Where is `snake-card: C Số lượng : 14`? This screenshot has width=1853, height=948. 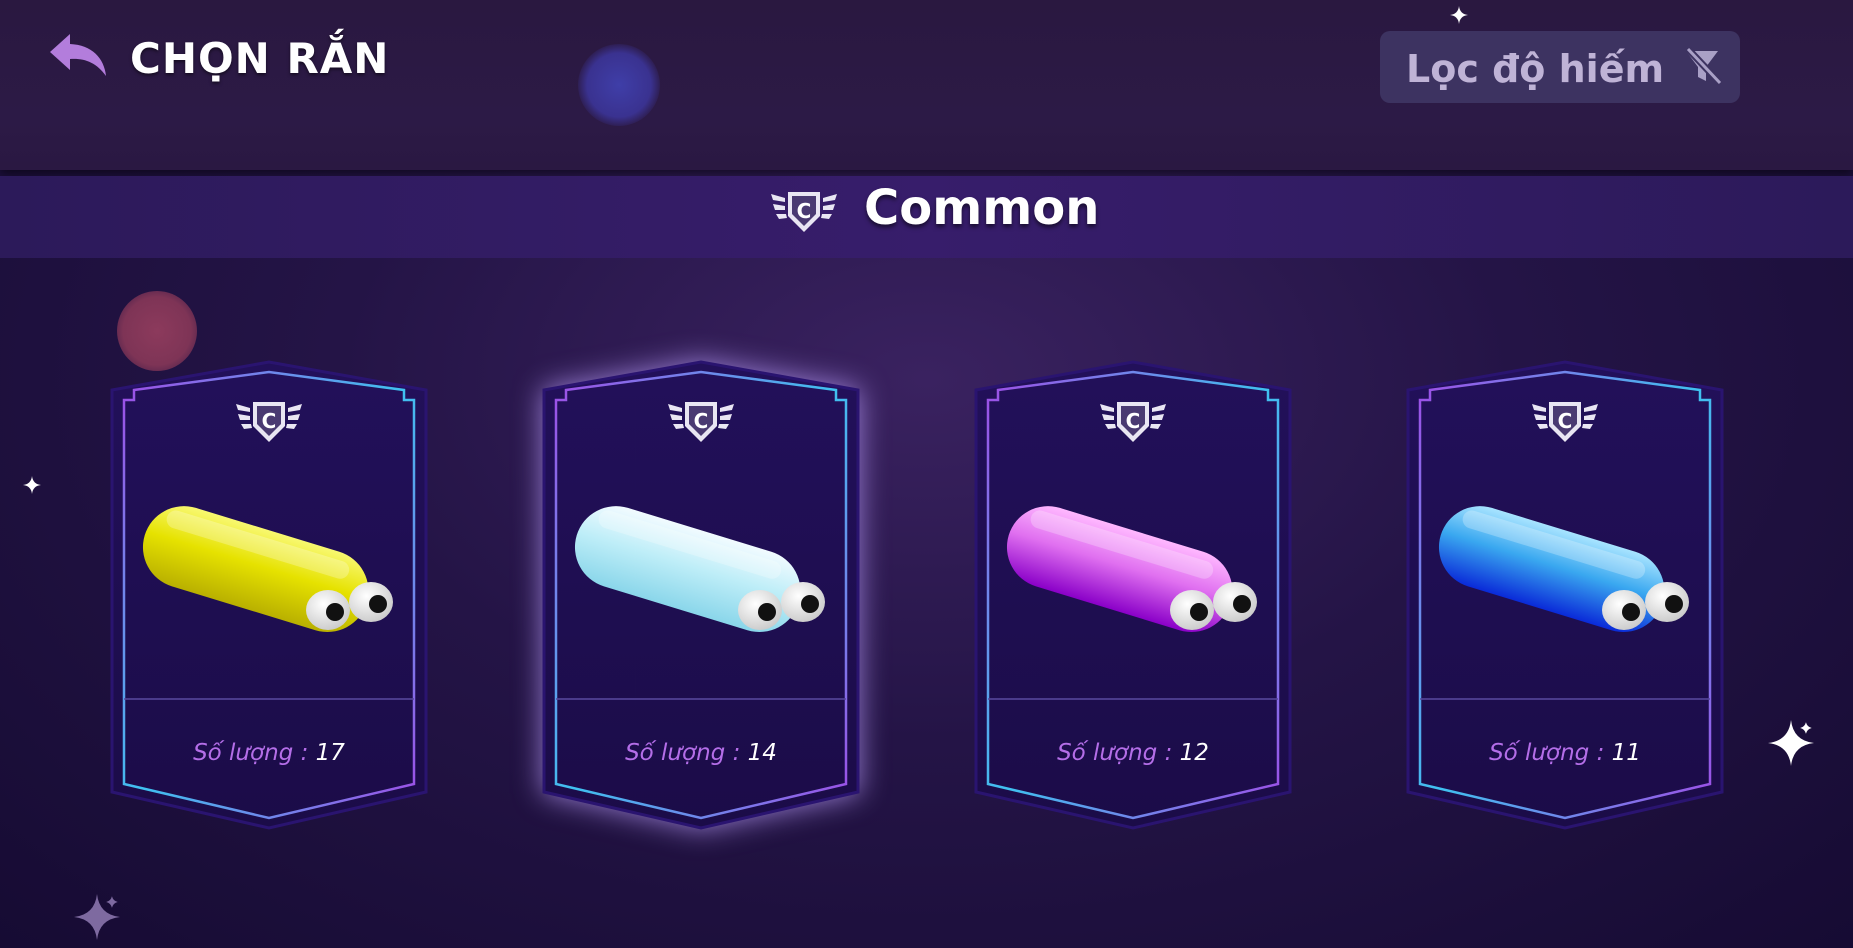 snake-card: C Số lượng : 14 is located at coordinates (701, 595).